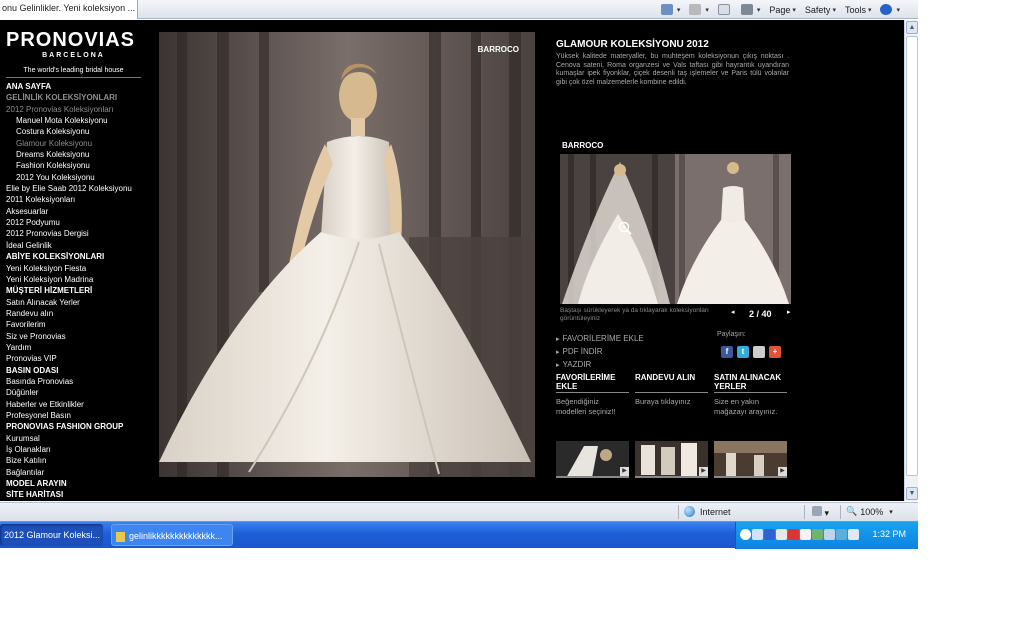  I want to click on home-button: ▾, so click(670, 9).